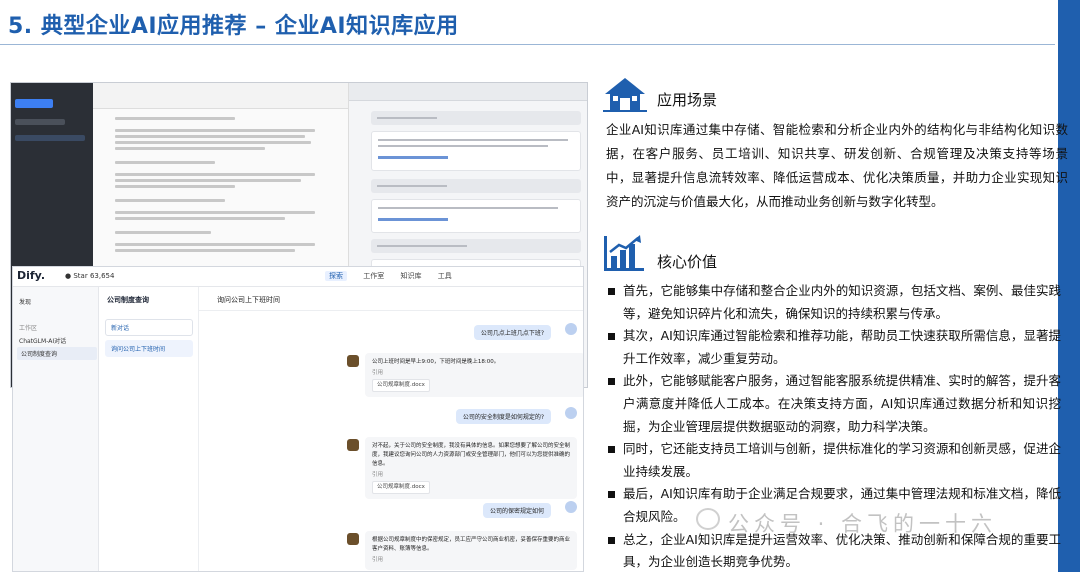 Image resolution: width=1080 pixels, height=572 pixels. What do you see at coordinates (395, 276) in the screenshot?
I see `dify-nav-tabs: 探索 工作室 知识库 工具` at bounding box center [395, 276].